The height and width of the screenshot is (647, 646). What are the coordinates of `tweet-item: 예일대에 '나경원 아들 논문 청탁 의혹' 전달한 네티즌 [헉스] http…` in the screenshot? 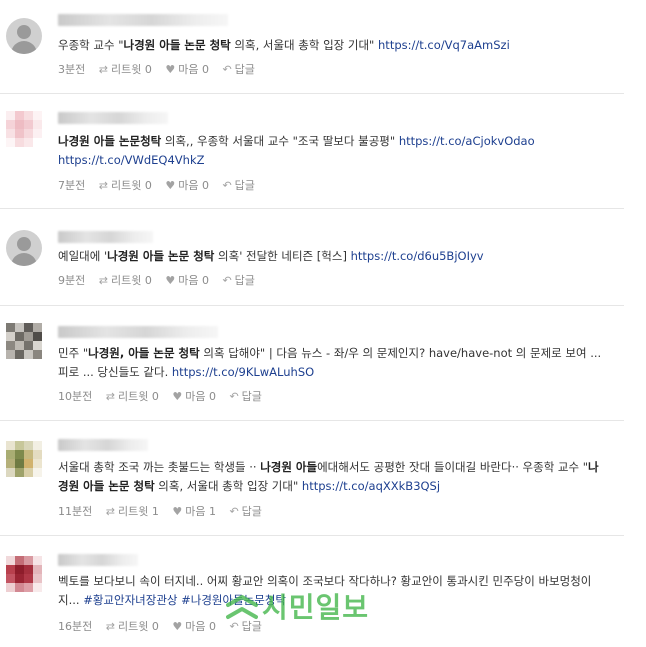 It's located at (312, 257).